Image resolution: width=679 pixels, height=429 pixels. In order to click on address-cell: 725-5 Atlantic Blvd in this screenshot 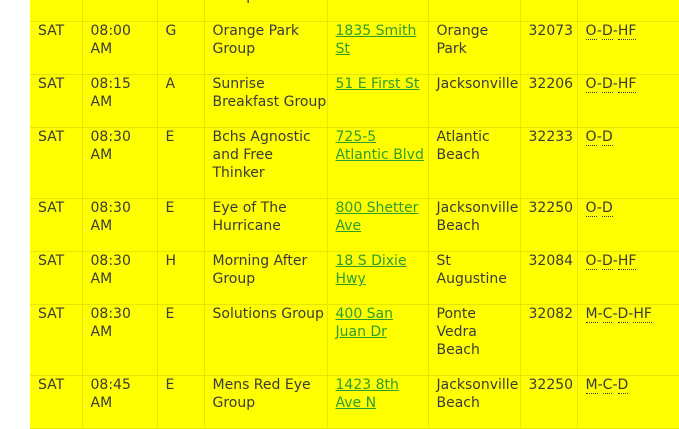, I will do `click(377, 163)`.